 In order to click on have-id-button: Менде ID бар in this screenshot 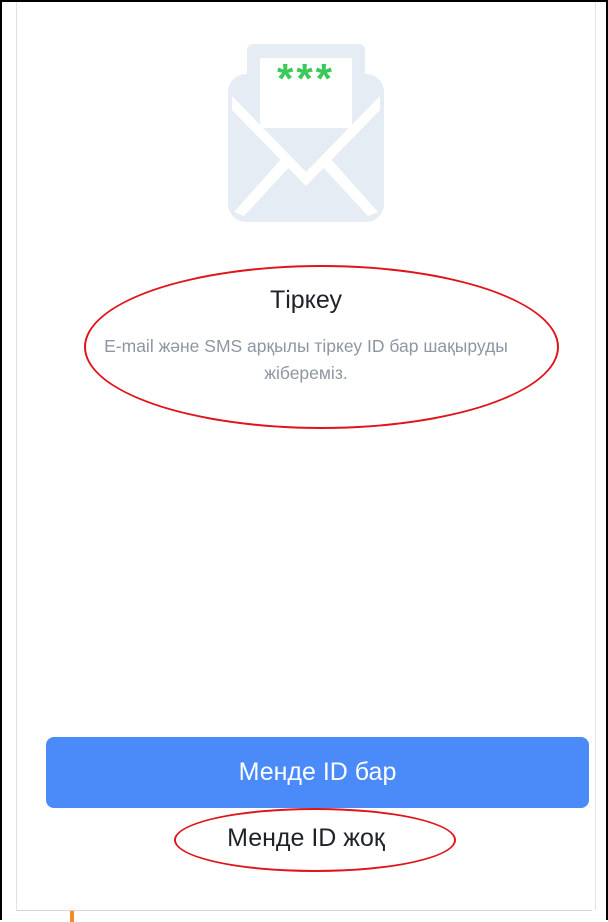, I will do `click(317, 772)`.